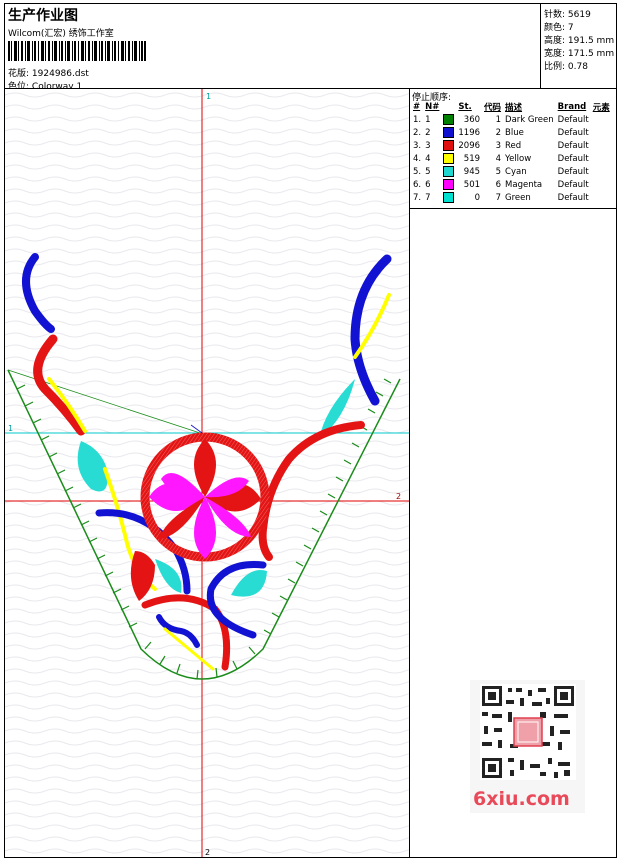 Image resolution: width=620 pixels, height=861 pixels. What do you see at coordinates (428, 158) in the screenshot?
I see `row-needle: 4` at bounding box center [428, 158].